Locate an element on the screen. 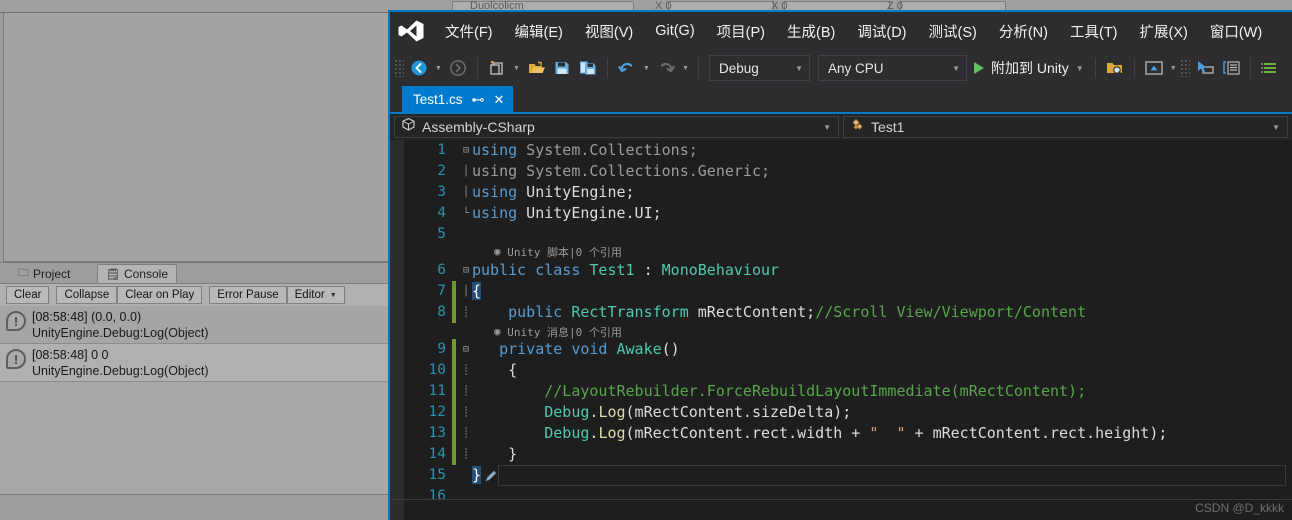  console-error-pause-button: Error Pause is located at coordinates (248, 295).